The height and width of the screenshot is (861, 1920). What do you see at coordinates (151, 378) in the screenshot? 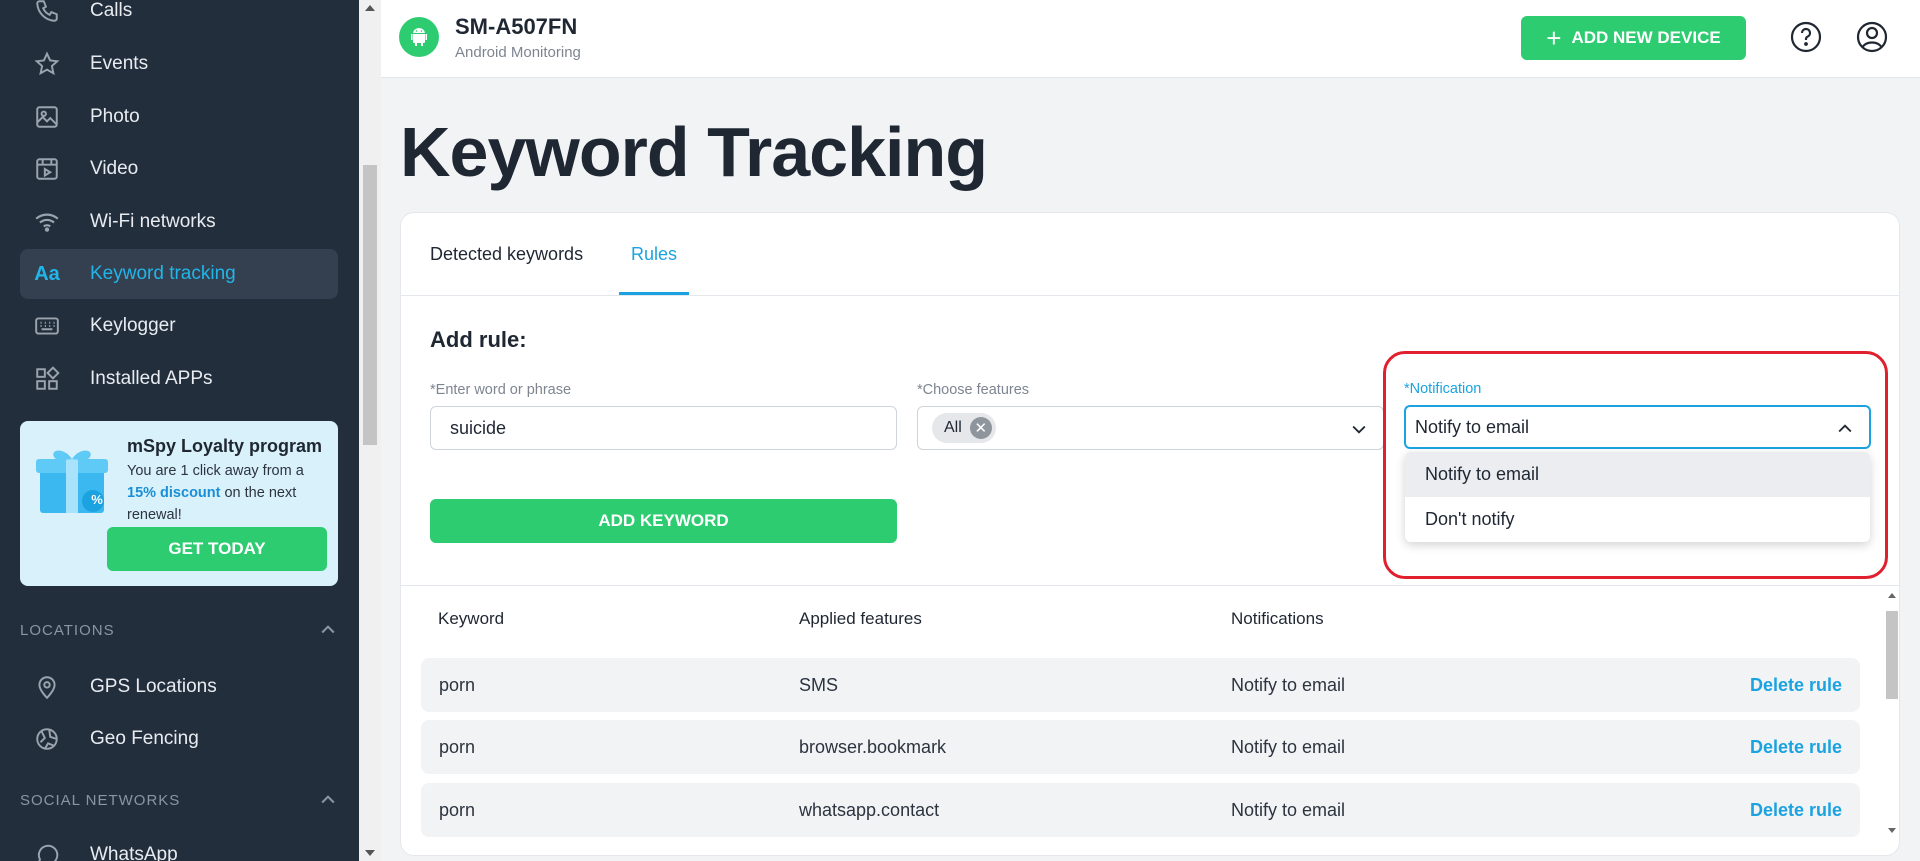
I see `sidebar-item-label: Installed APPs` at bounding box center [151, 378].